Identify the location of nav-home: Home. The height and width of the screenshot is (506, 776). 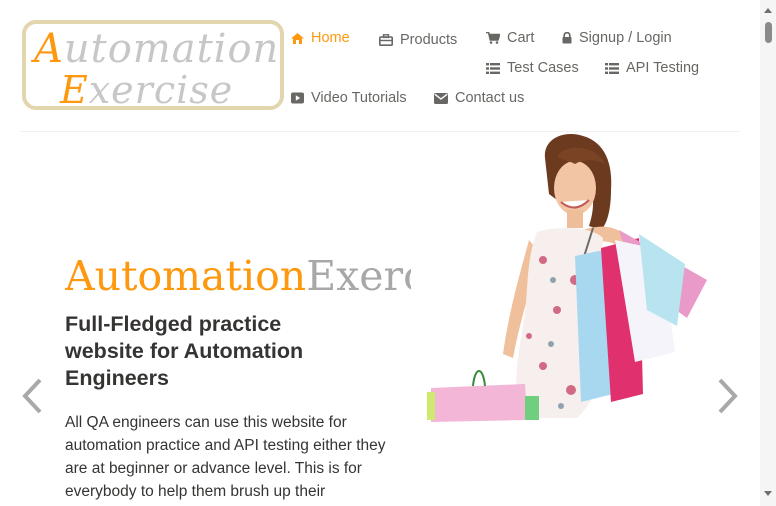
(320, 38).